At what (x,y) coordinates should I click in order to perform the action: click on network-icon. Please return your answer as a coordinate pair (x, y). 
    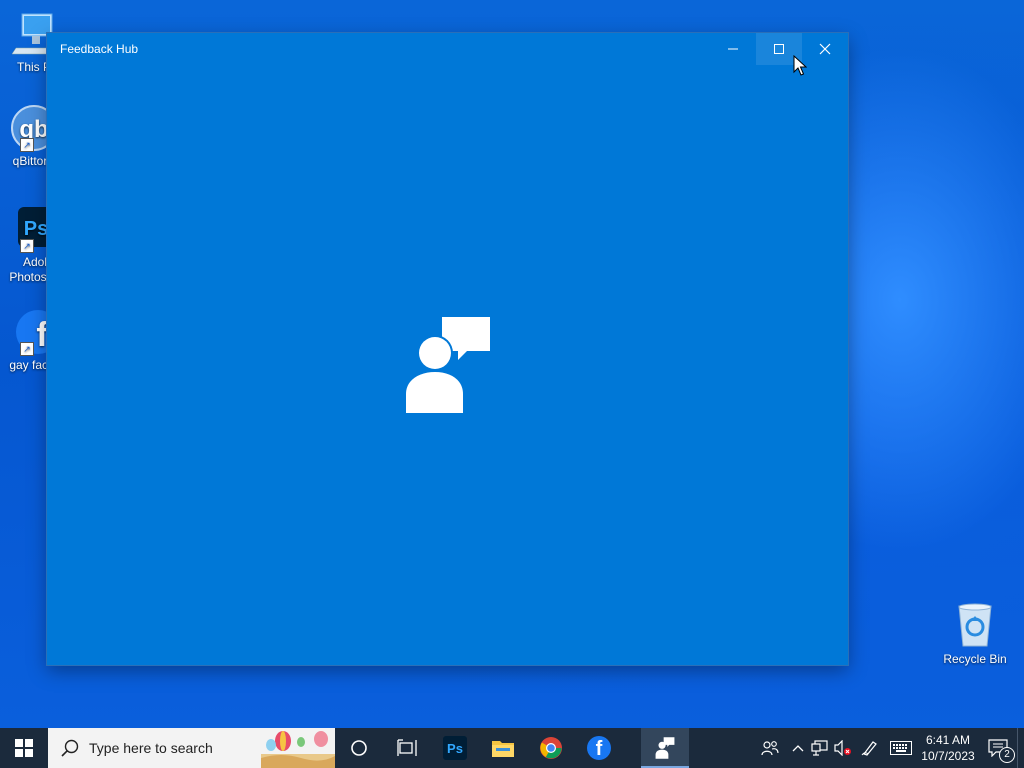
    Looking at the image, I should click on (819, 748).